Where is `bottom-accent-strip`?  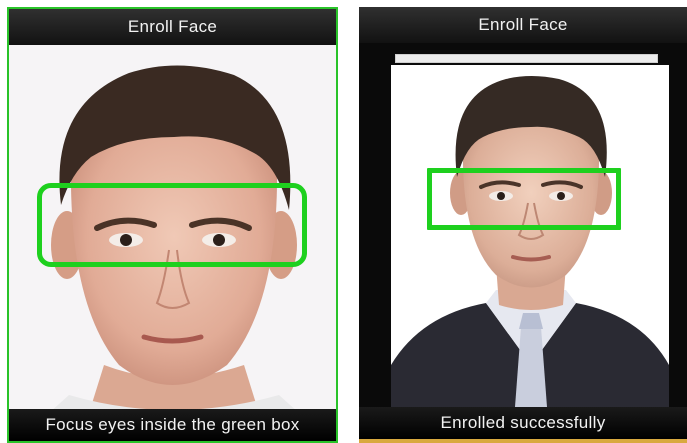 bottom-accent-strip is located at coordinates (523, 441).